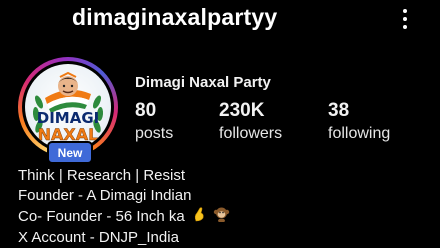 The width and height of the screenshot is (440, 248). I want to click on display-name: Dimagi Naxal Party, so click(203, 82).